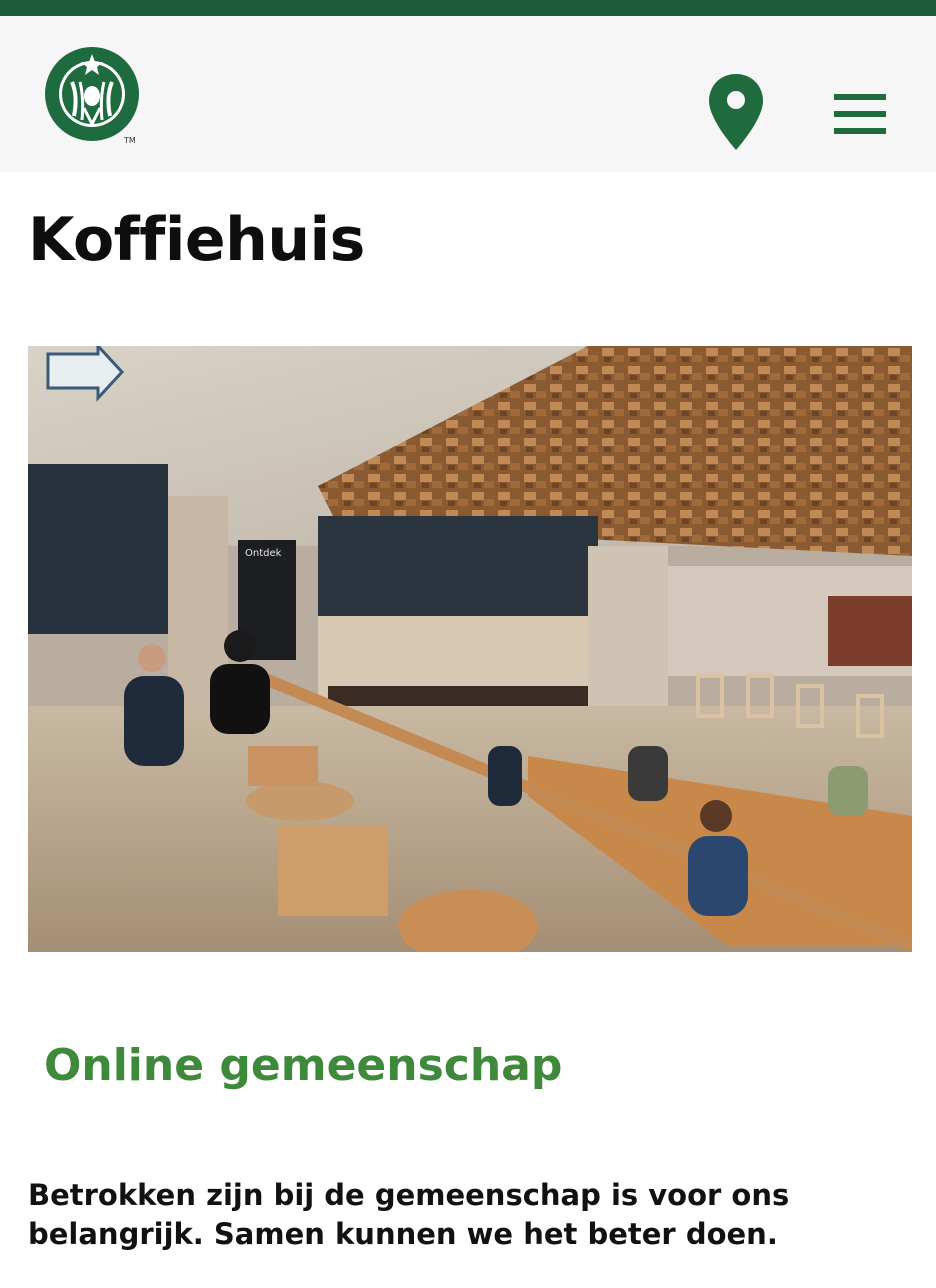 The height and width of the screenshot is (1288, 936). Describe the element at coordinates (263, 553) in the screenshot. I see `hero-sign-text: Ontdek` at that location.